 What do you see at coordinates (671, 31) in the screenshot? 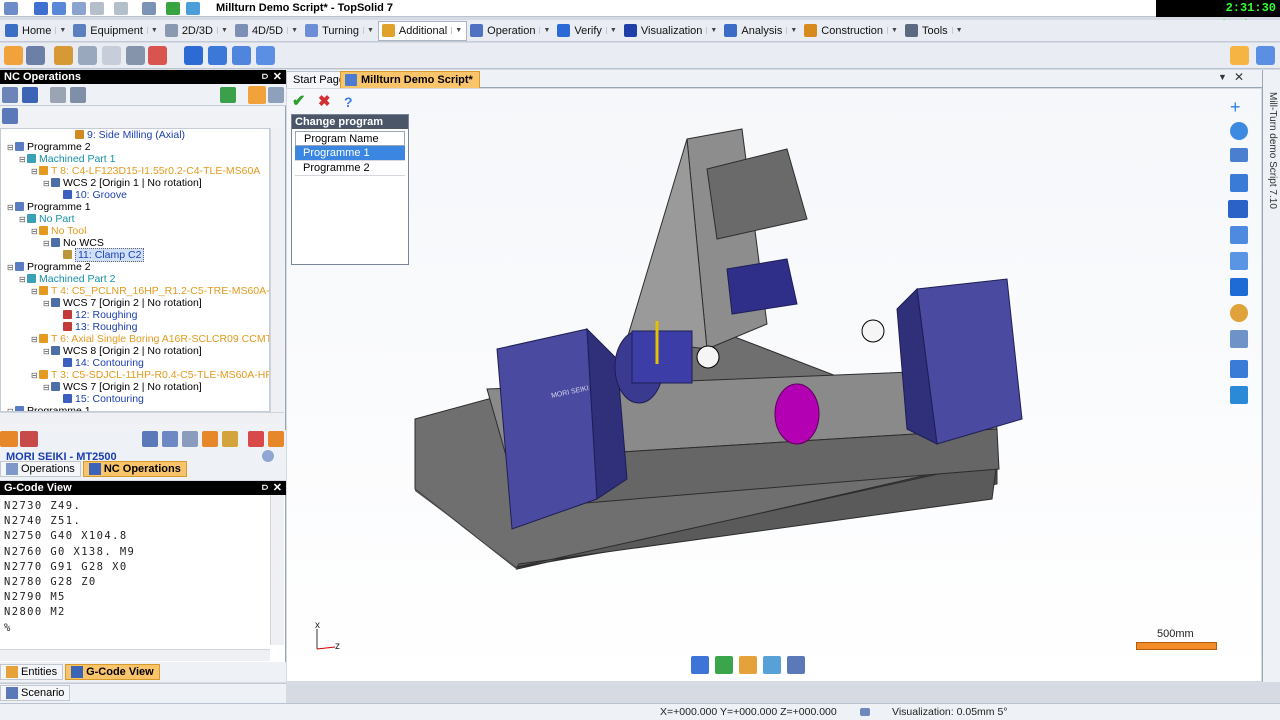
I see `menu-visualization: Visualization ▼` at bounding box center [671, 31].